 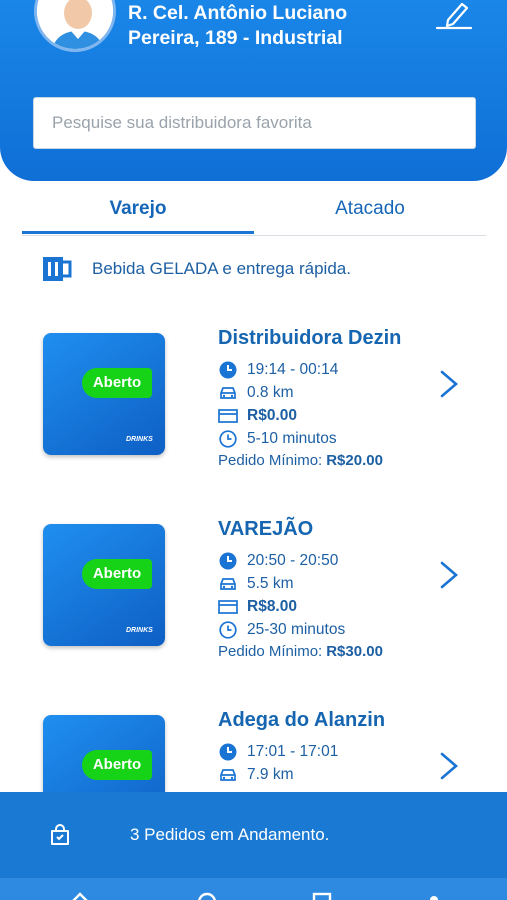 What do you see at coordinates (238, 13) in the screenshot?
I see `address-line-1: R. Cel. Antônio Luciano` at bounding box center [238, 13].